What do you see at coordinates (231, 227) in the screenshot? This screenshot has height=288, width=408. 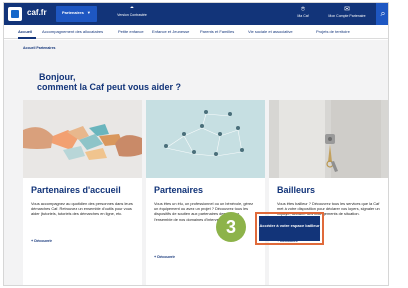 I see `step-number-badge: 3` at bounding box center [231, 227].